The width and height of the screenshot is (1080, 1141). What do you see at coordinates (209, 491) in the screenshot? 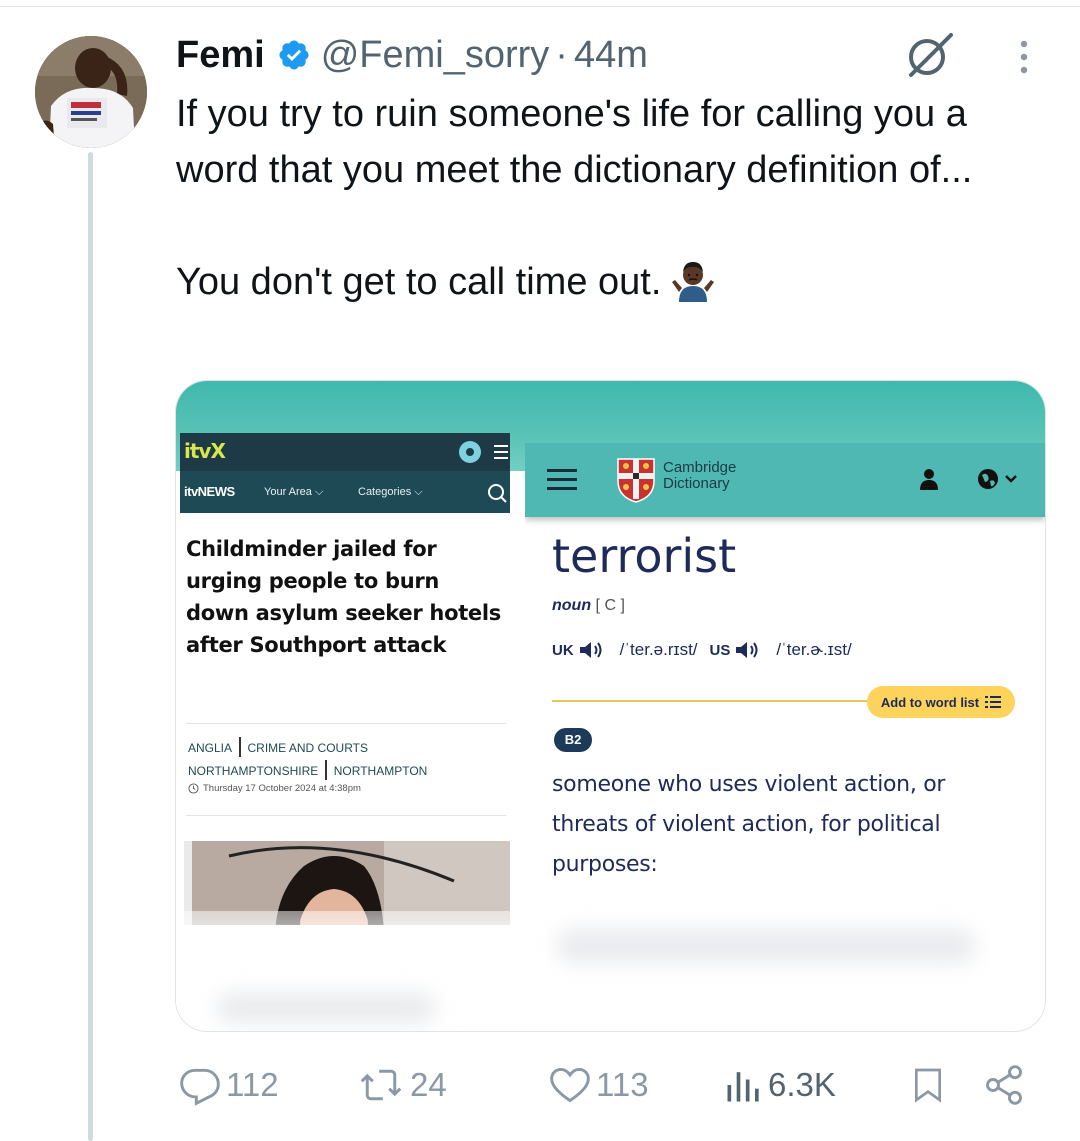
I see `itv-news-logo: itvNEWS` at bounding box center [209, 491].